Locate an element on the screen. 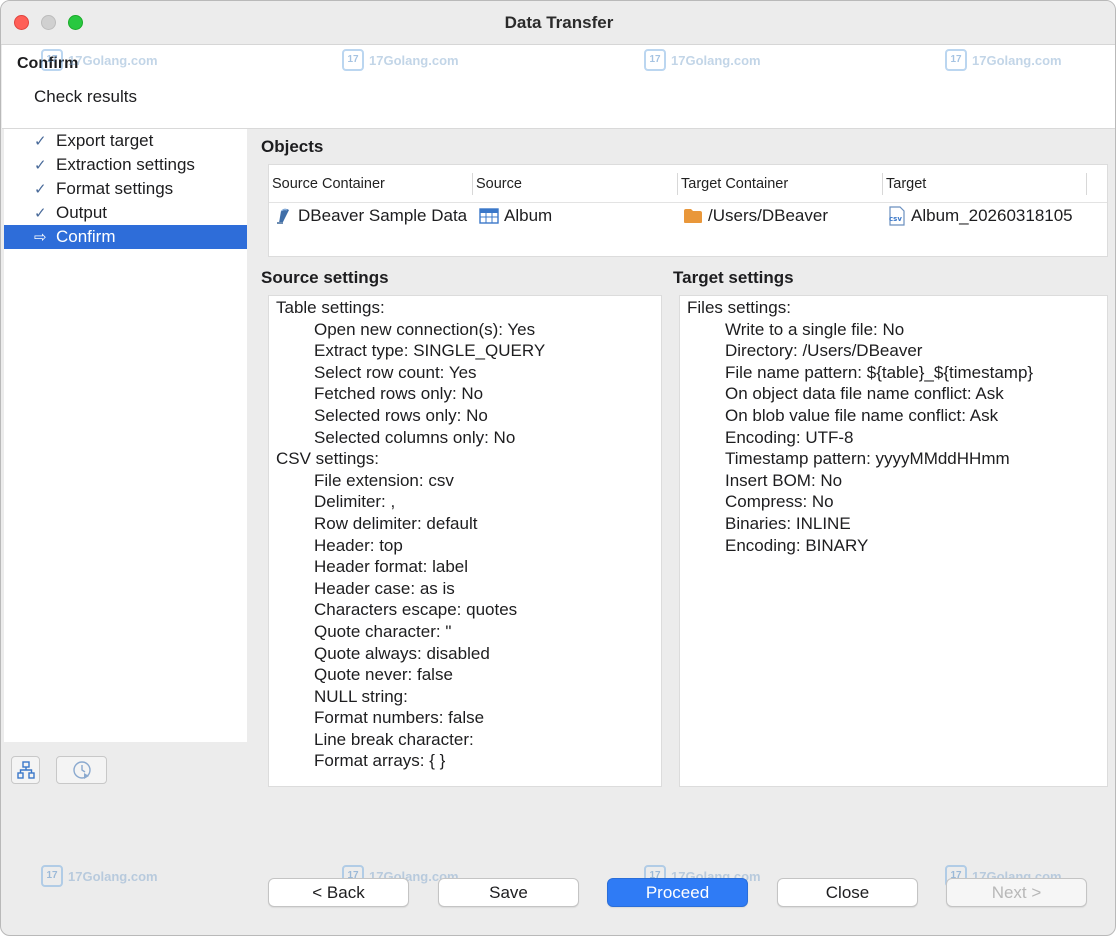  wizard-step-label: Export target is located at coordinates (105, 140).